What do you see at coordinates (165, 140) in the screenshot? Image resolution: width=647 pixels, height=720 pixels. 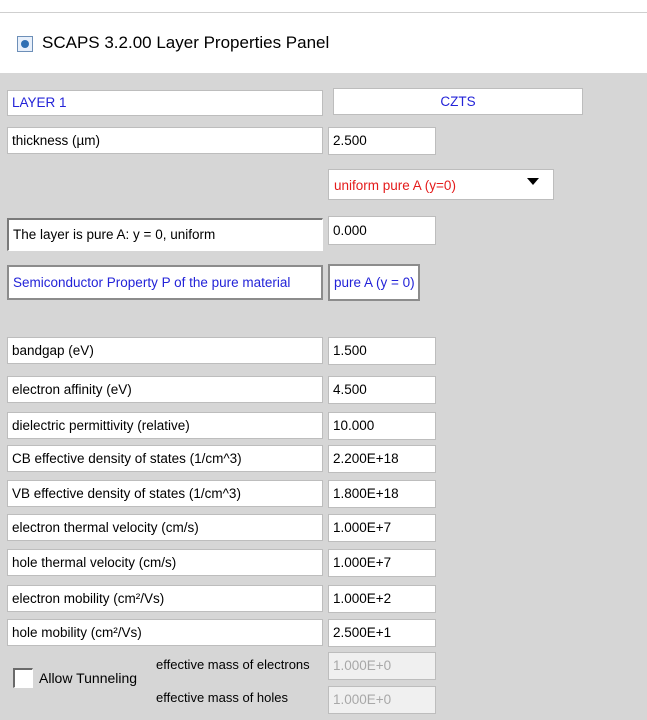 I see `thickness-label: thickness (µm)` at bounding box center [165, 140].